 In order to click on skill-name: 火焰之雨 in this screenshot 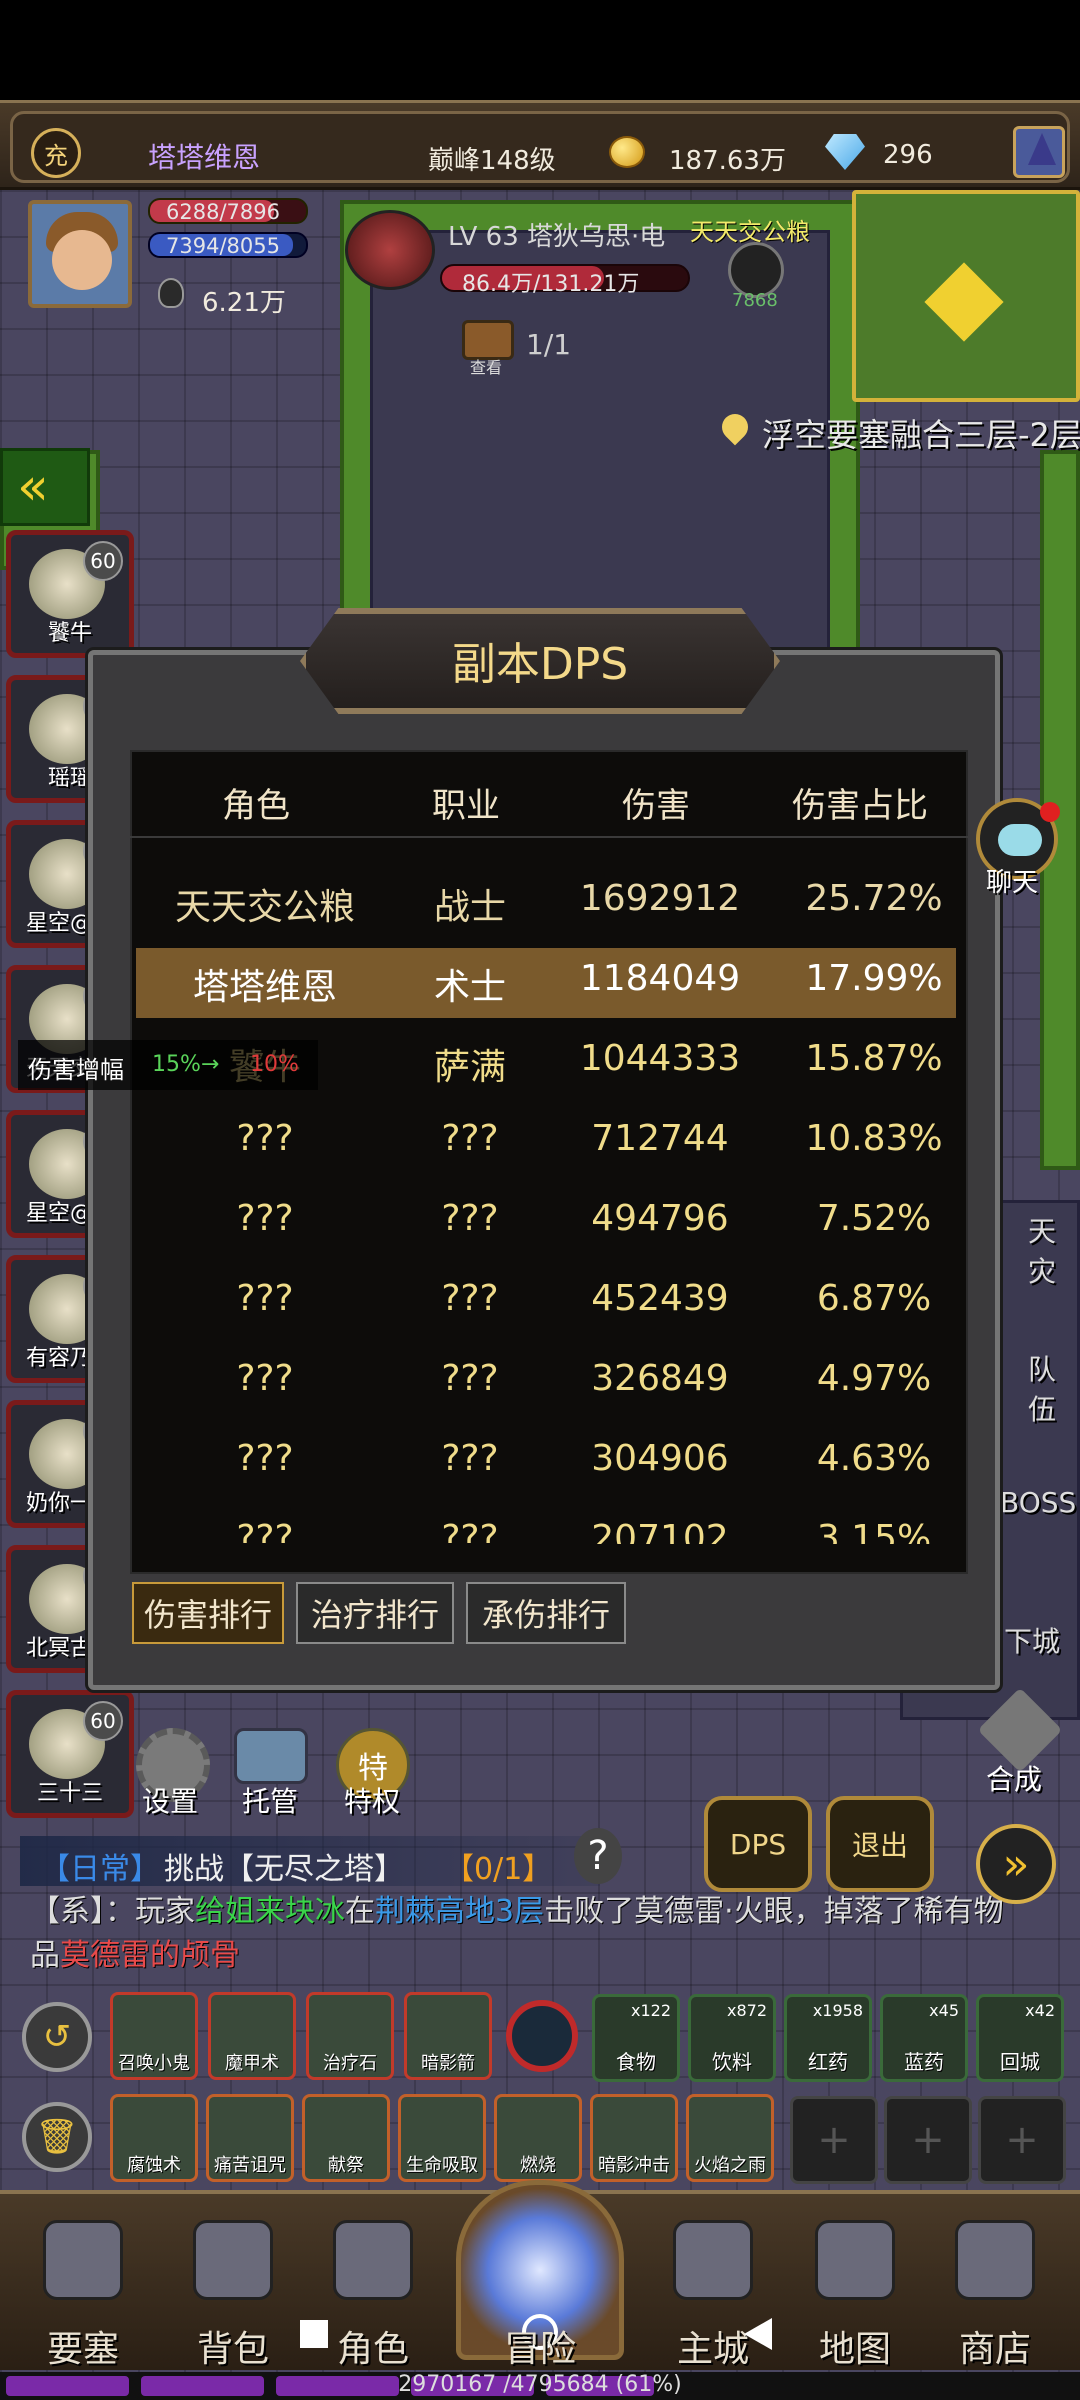, I will do `click(730, 2165)`.